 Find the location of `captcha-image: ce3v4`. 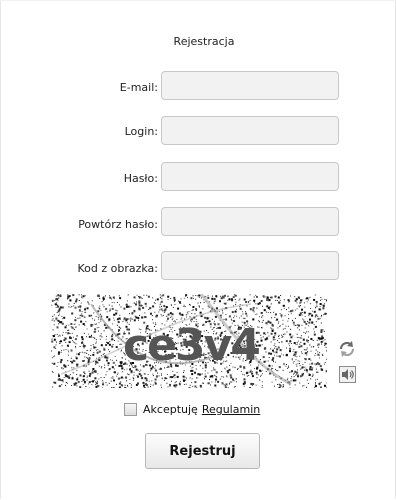

captcha-image: ce3v4 is located at coordinates (189, 341).